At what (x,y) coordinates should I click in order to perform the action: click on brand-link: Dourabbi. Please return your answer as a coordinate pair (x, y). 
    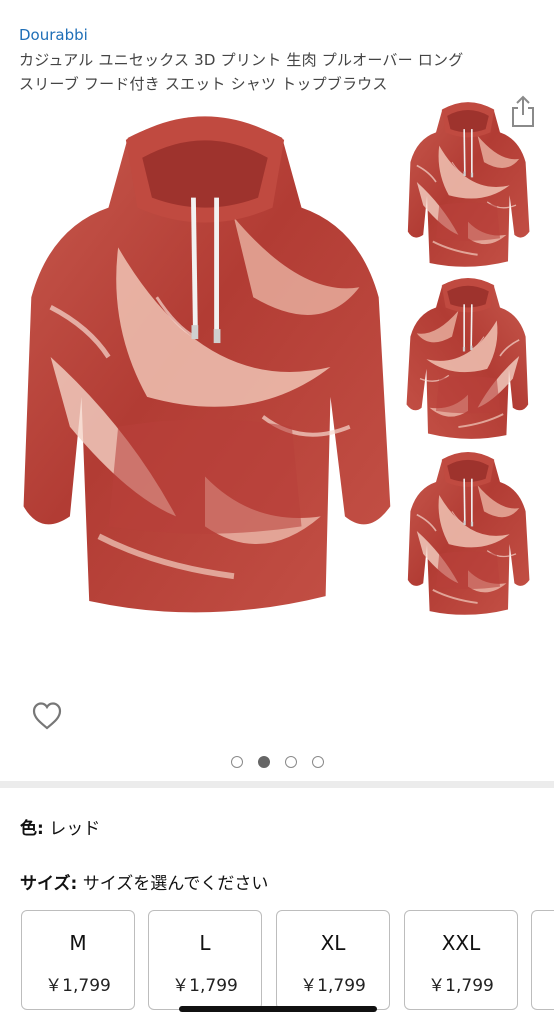
    Looking at the image, I should click on (53, 35).